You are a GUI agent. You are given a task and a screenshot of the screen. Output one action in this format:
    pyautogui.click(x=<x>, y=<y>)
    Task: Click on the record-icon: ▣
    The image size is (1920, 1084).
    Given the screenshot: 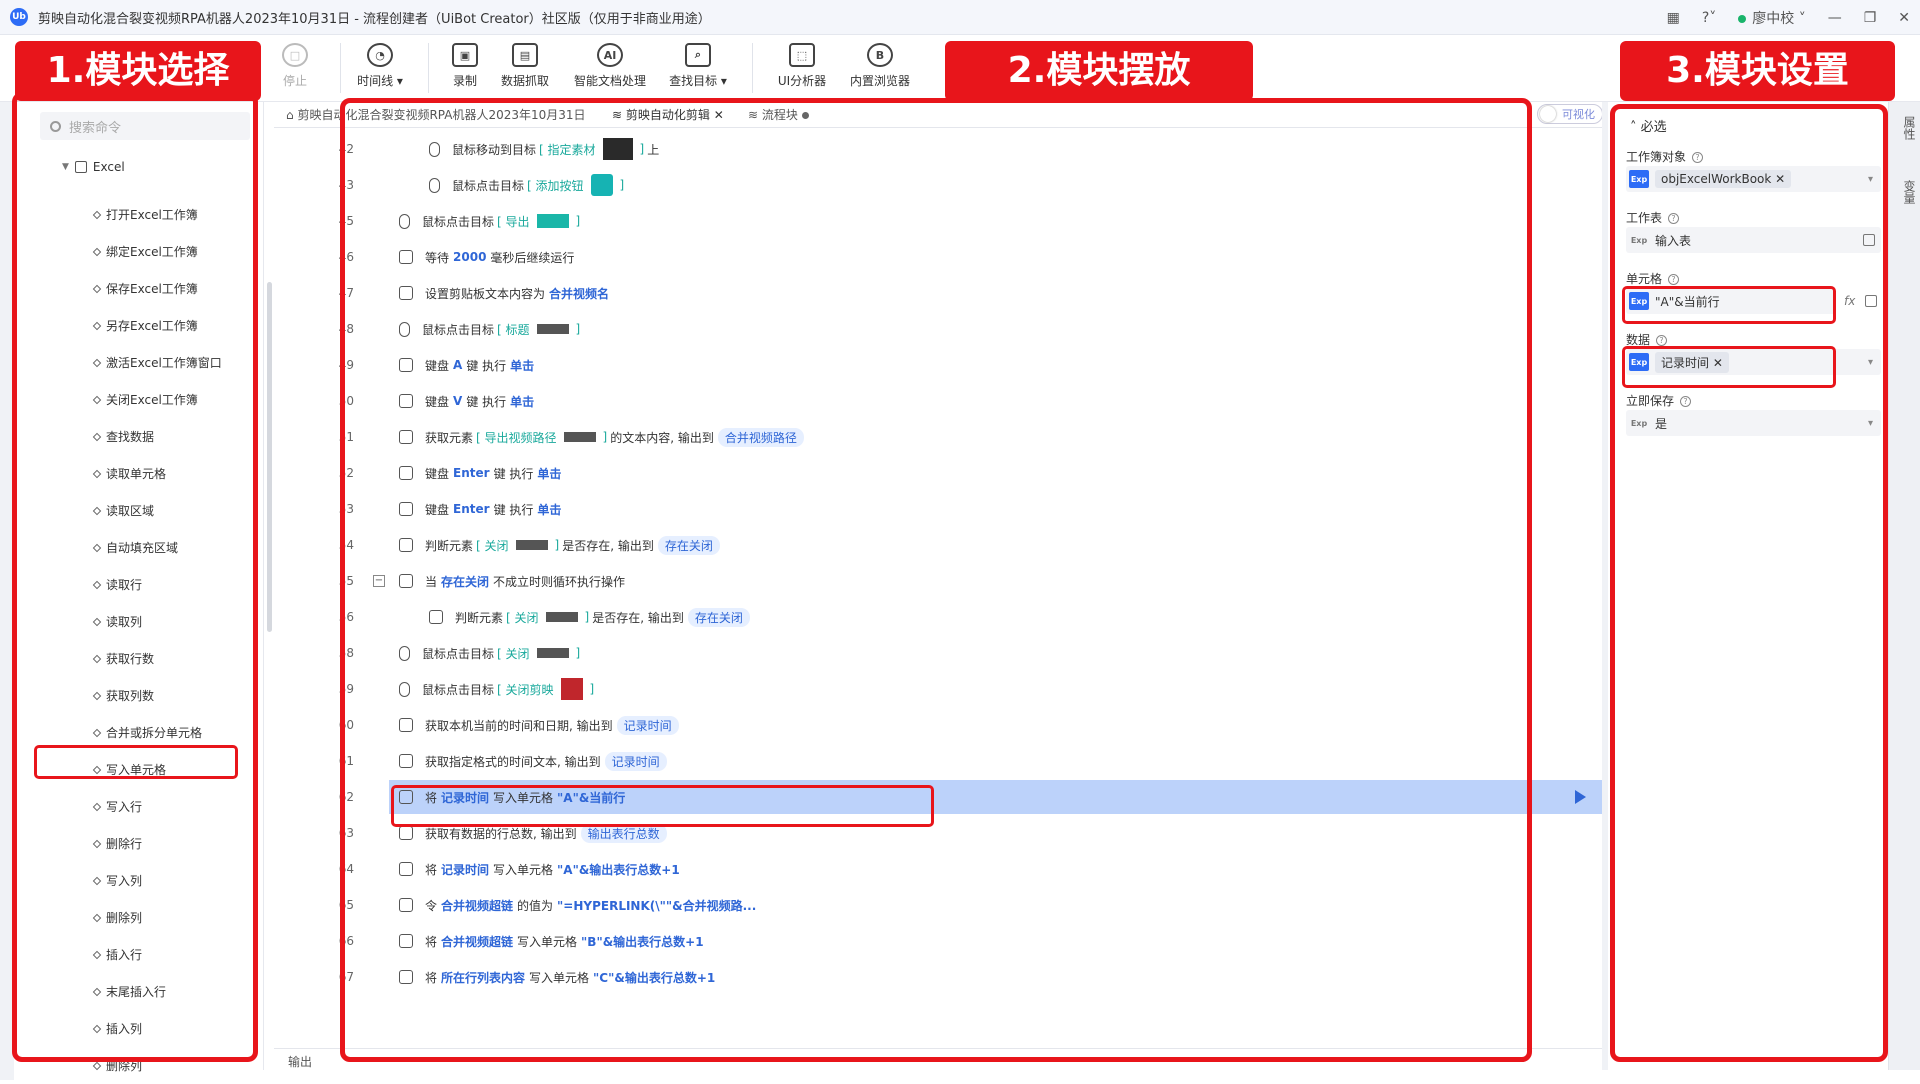 What is the action you would take?
    pyautogui.click(x=465, y=55)
    